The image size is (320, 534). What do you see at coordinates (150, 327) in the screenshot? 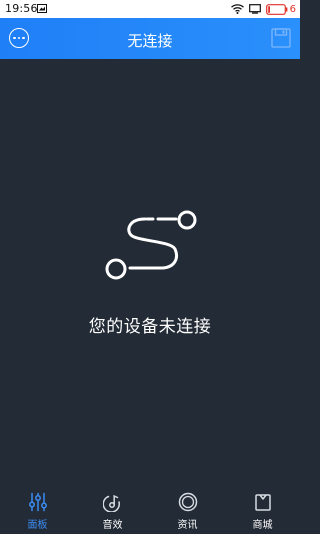
I see `empty-state-message: 您的设备未连接` at bounding box center [150, 327].